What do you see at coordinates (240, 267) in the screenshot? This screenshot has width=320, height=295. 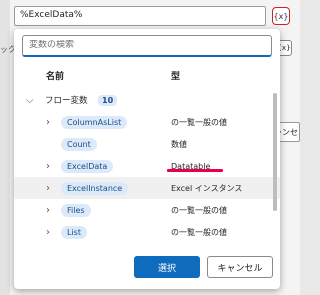 I see `cancel-button: キャンセル` at bounding box center [240, 267].